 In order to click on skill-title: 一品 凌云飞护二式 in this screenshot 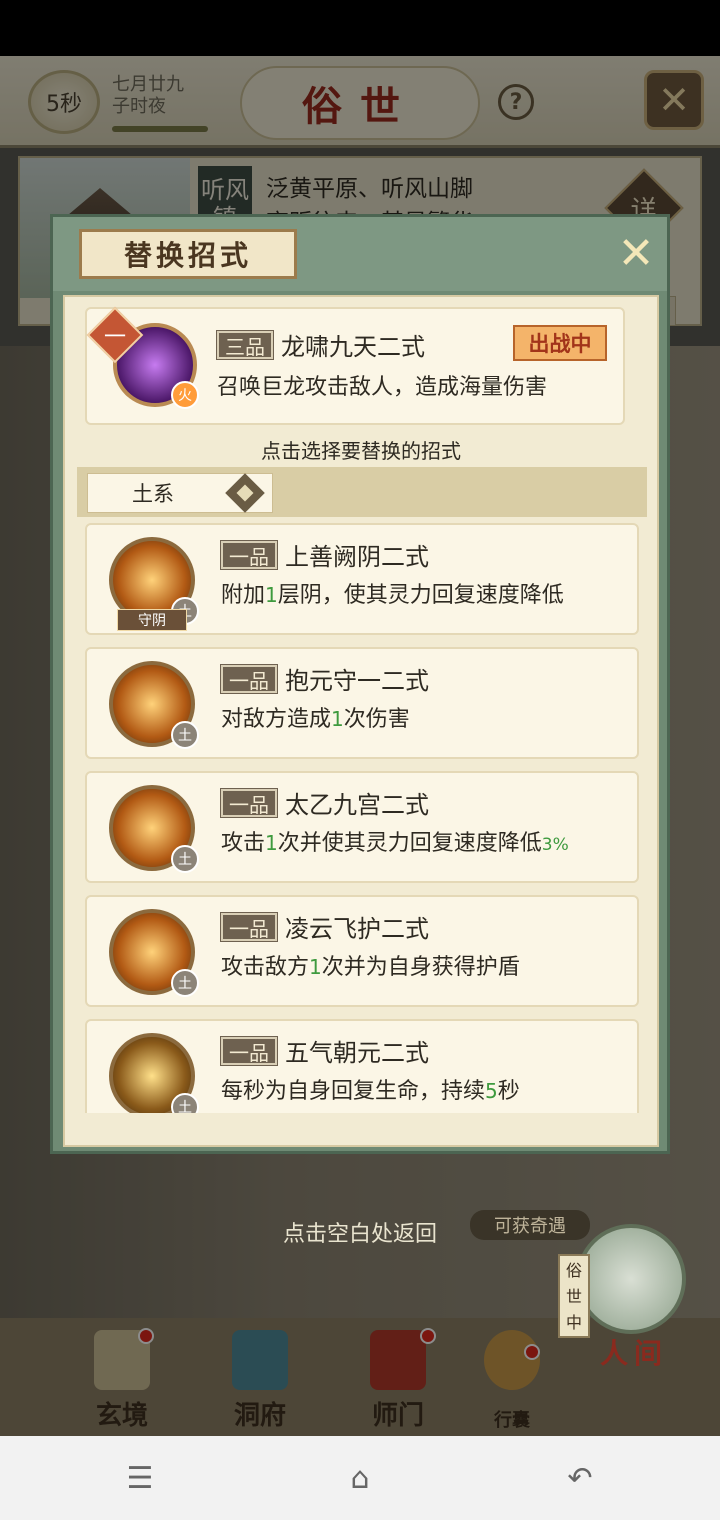, I will do `click(324, 926)`.